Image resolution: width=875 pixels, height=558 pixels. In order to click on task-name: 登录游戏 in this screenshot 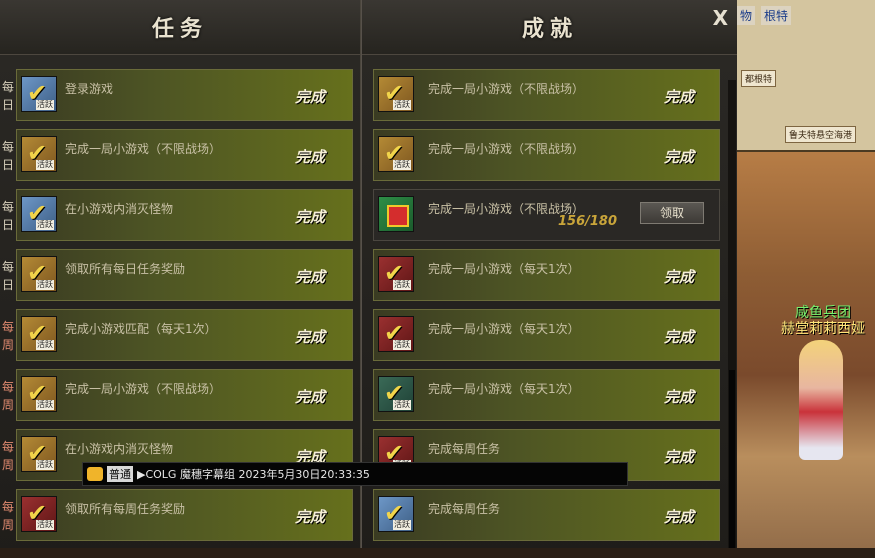, I will do `click(89, 89)`.